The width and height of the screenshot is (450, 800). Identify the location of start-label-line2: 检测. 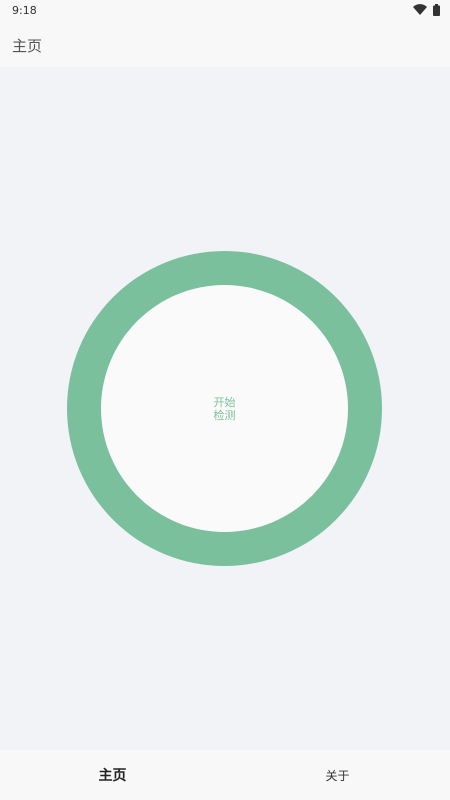
(224, 415).